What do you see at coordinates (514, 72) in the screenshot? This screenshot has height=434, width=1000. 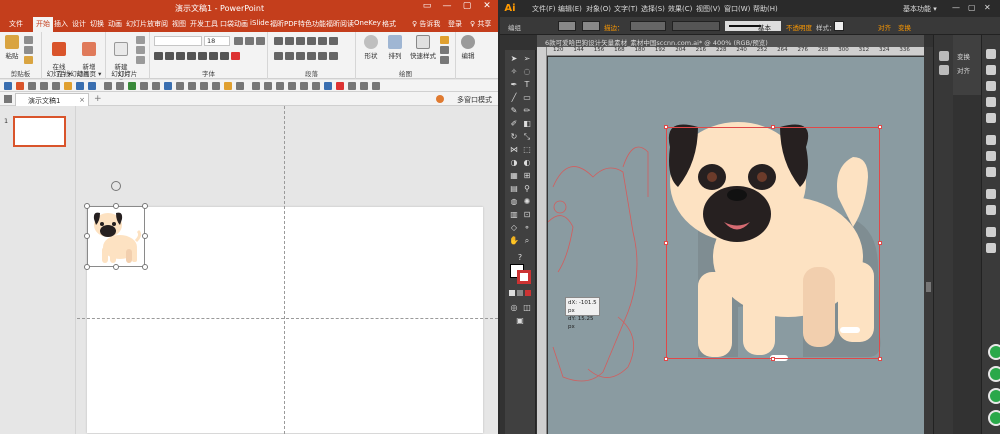 I see `magic-wand-tool-icon: ✧` at bounding box center [514, 72].